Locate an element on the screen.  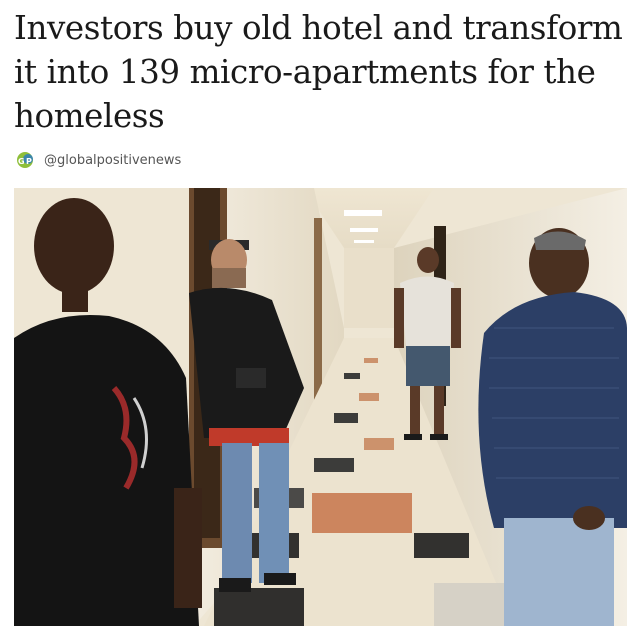
gp-logo-icon: G P is located at coordinates (26, 160).